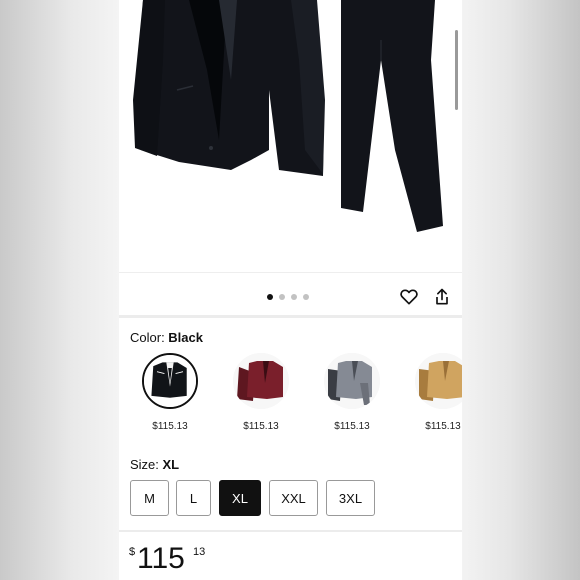 This screenshot has height=580, width=580. What do you see at coordinates (352, 381) in the screenshot?
I see `color-swatch-gray` at bounding box center [352, 381].